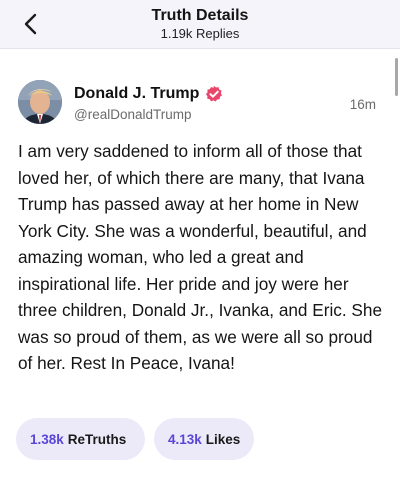 This screenshot has height=484, width=400. Describe the element at coordinates (185, 439) in the screenshot. I see `likes-count: 4.13k` at that location.